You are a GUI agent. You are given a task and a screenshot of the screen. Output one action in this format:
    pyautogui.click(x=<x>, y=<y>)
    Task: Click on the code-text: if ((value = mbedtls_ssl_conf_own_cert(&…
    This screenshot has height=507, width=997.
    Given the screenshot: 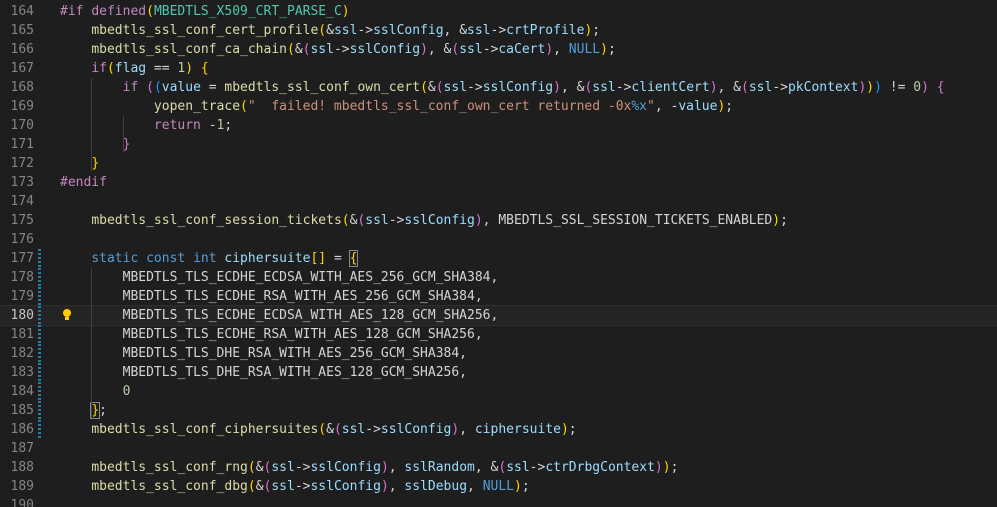 What is the action you would take?
    pyautogui.click(x=502, y=87)
    